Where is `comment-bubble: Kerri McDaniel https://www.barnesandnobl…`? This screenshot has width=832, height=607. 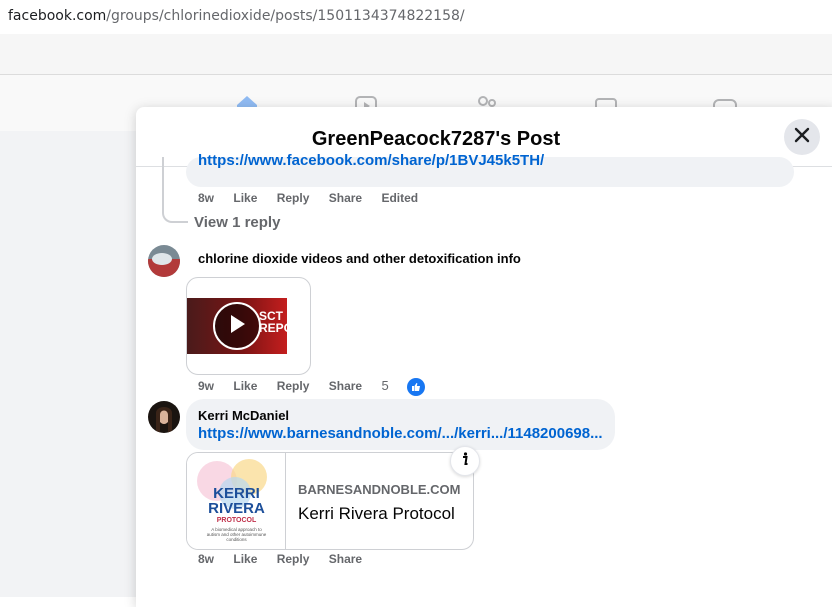 comment-bubble: Kerri McDaniel https://www.barnesandnobl… is located at coordinates (400, 424).